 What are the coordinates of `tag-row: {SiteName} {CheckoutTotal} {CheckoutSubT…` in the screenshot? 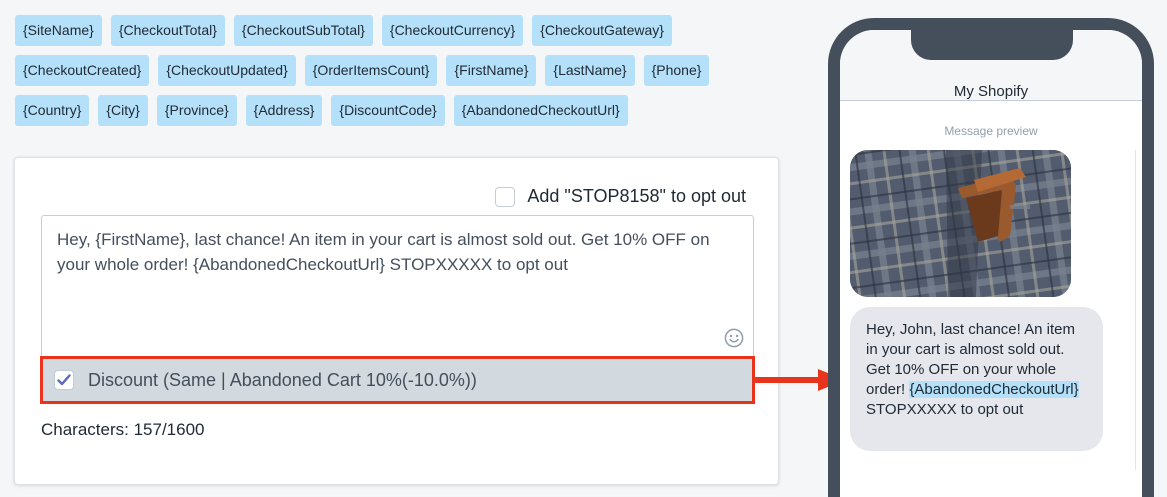 It's located at (385, 30).